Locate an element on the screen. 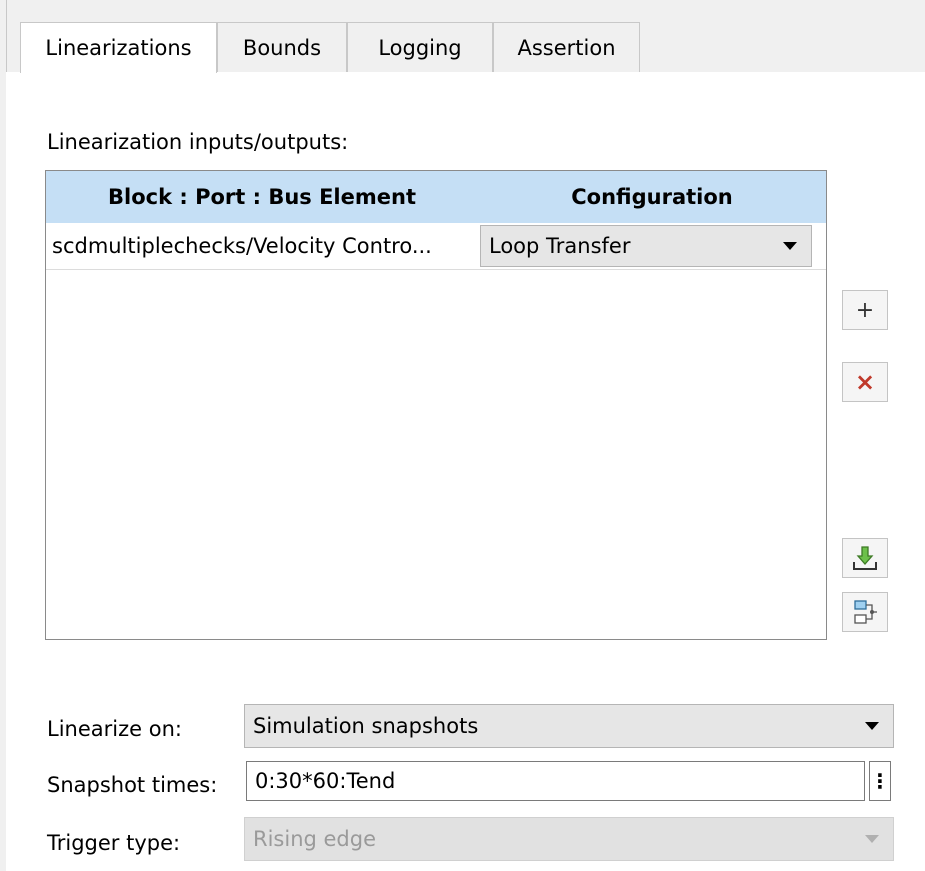 Image resolution: width=925 pixels, height=871 pixels. column-header-configuration: Configuration is located at coordinates (652, 197).